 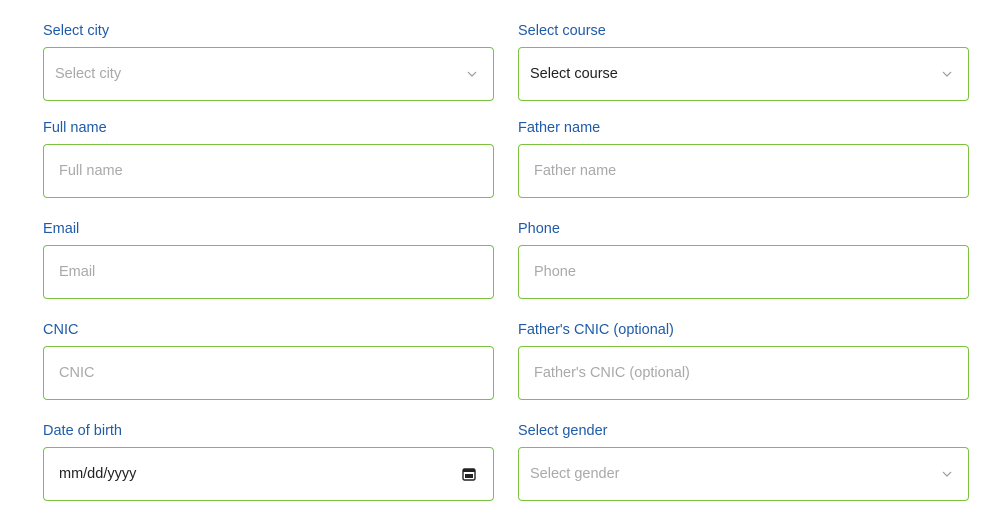 What do you see at coordinates (75, 128) in the screenshot?
I see `full-name-label: Full name` at bounding box center [75, 128].